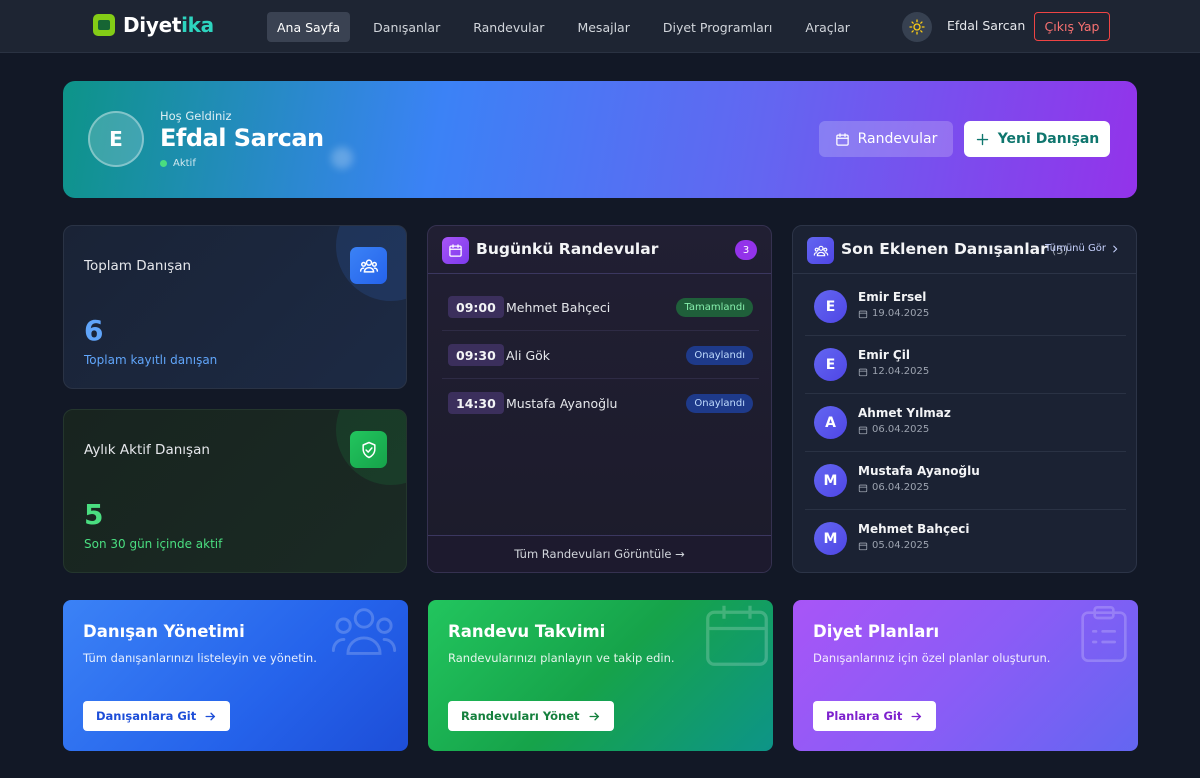  Describe the element at coordinates (1104, 634) in the screenshot. I see `clipboard-icon` at that location.